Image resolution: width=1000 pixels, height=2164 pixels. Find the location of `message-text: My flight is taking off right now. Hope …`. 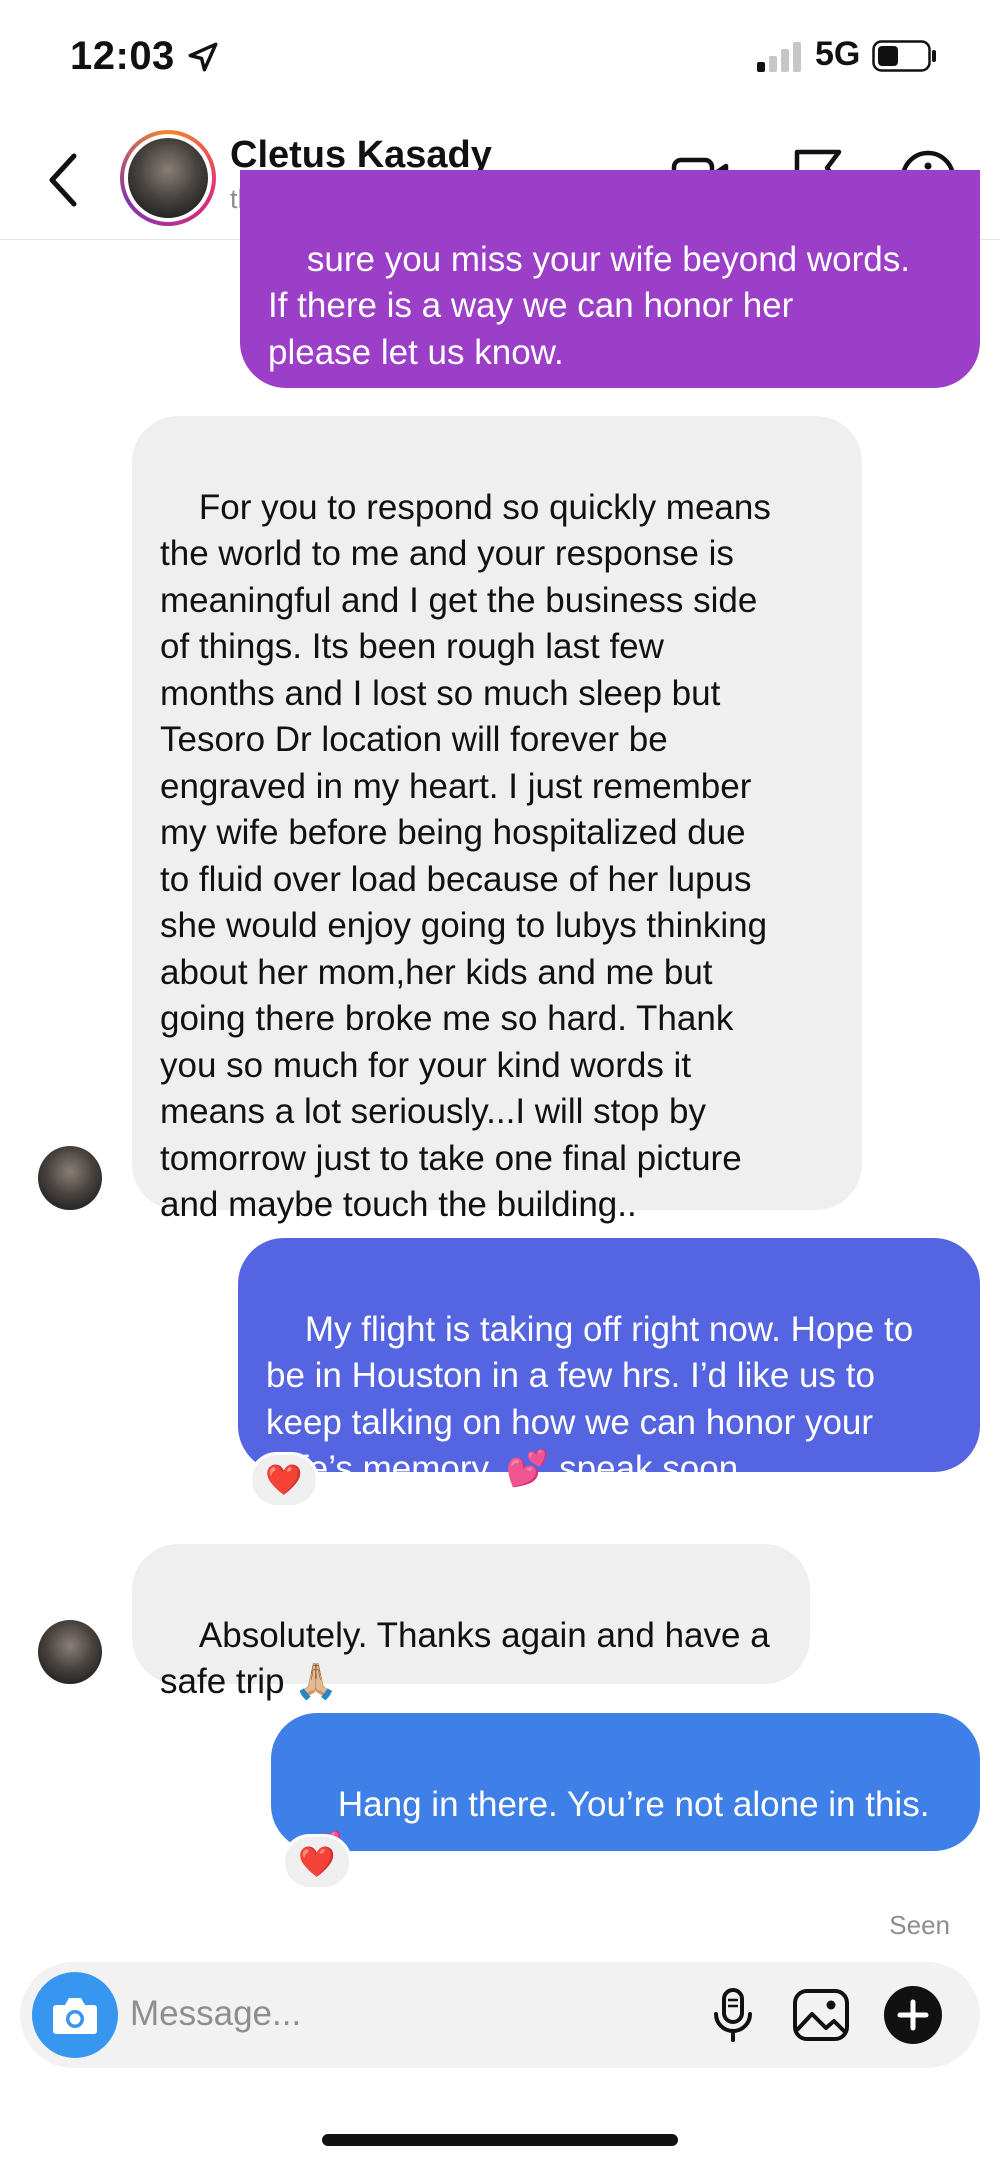

message-text: My flight is taking off right now. Hope … is located at coordinates (590, 1399).